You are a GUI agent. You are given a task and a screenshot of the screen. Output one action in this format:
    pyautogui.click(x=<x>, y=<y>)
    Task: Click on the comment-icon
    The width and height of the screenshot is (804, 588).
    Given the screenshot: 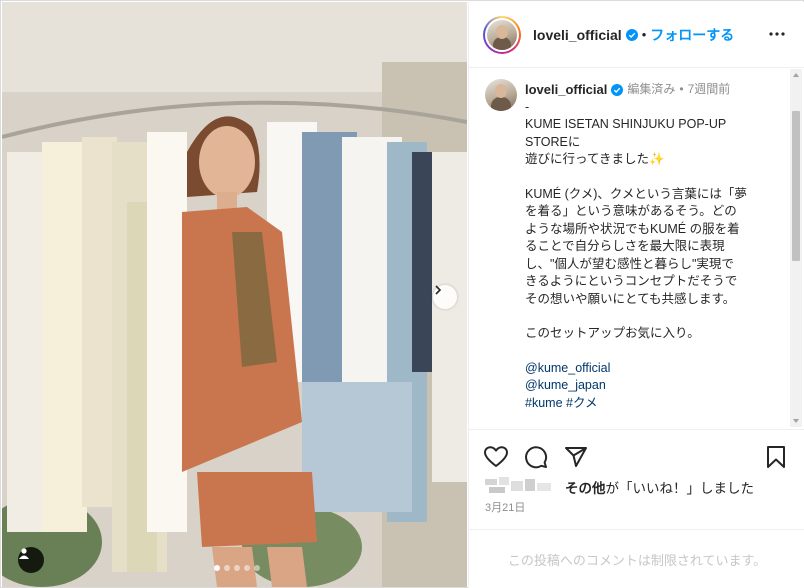 What is the action you would take?
    pyautogui.click(x=536, y=457)
    